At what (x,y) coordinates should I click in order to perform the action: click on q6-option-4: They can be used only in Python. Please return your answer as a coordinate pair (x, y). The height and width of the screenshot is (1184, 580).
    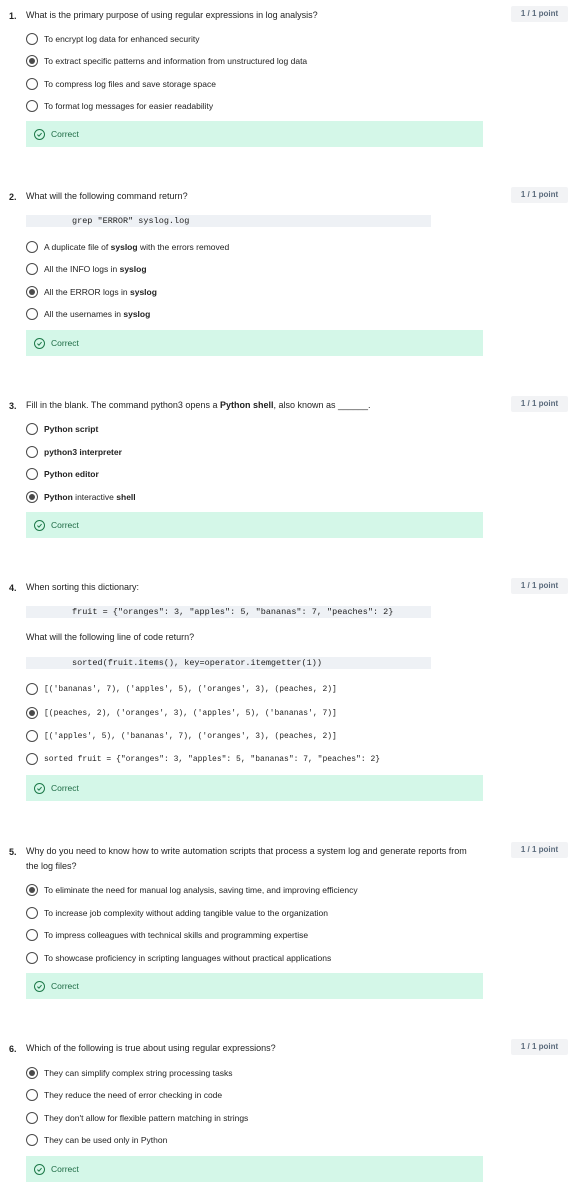
    Looking at the image, I should click on (96, 1140).